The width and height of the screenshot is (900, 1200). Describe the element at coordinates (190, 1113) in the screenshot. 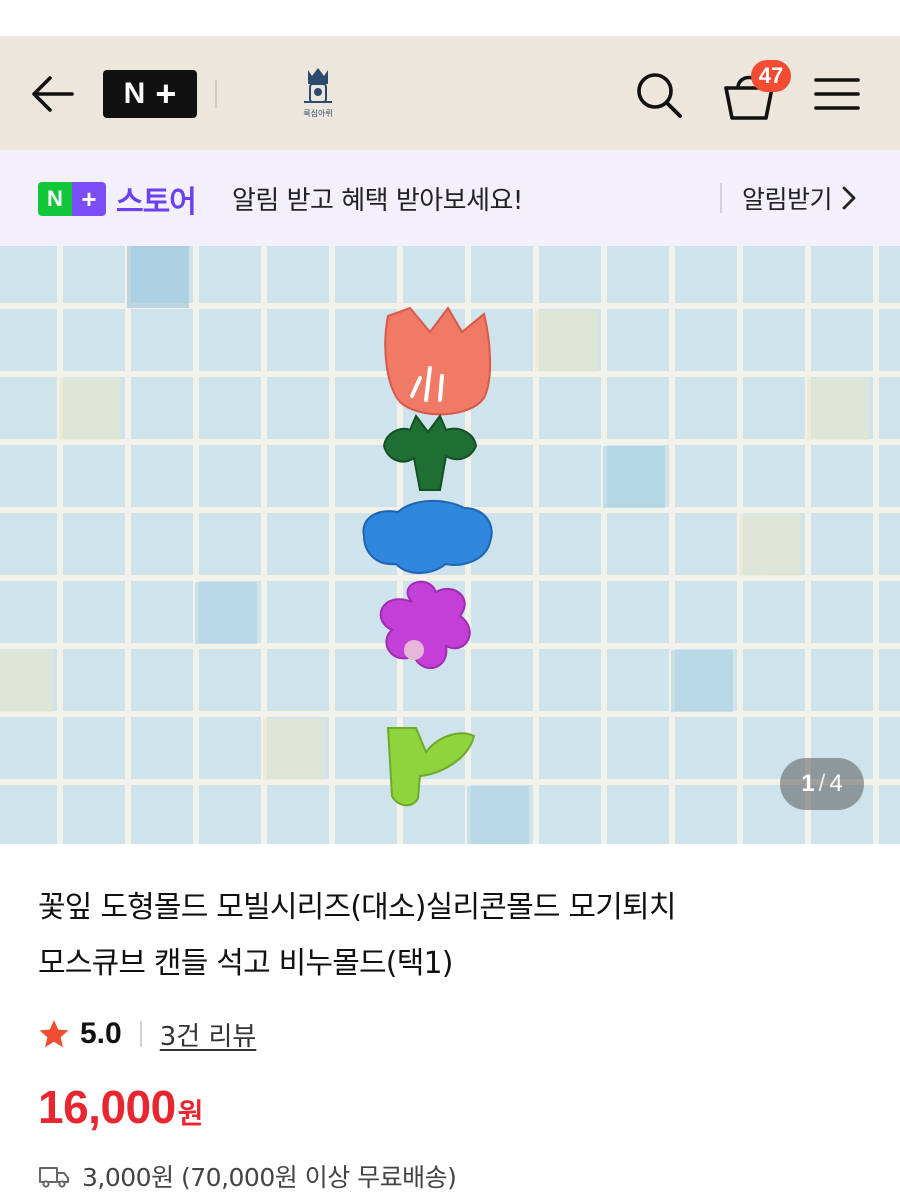

I see `price-currency: 원` at that location.